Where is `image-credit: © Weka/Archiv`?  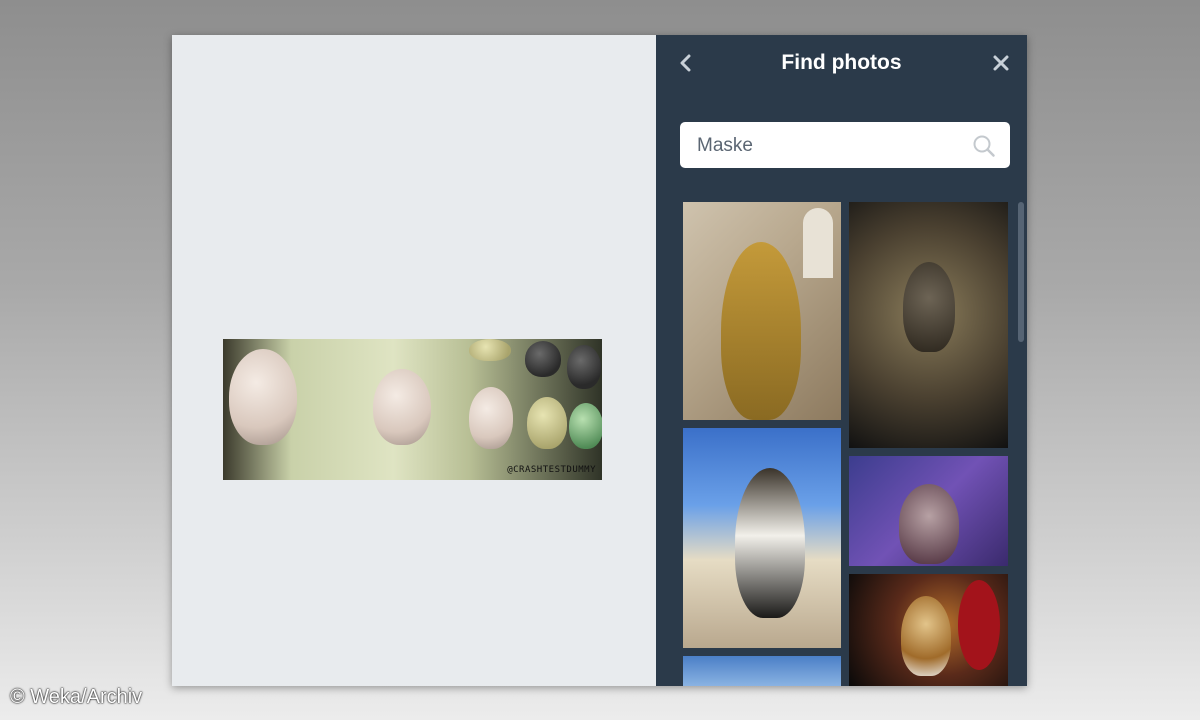
image-credit: © Weka/Archiv is located at coordinates (76, 697).